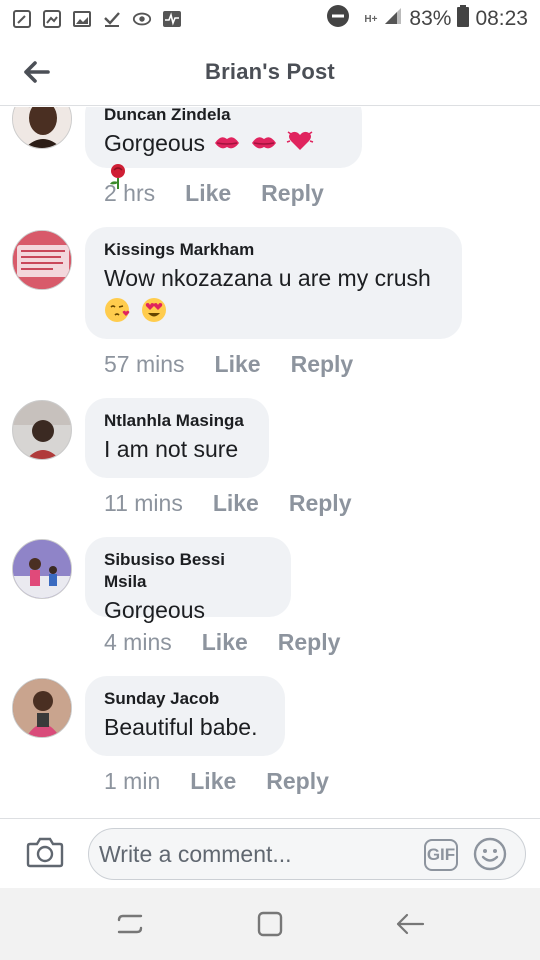 This screenshot has width=540, height=960. What do you see at coordinates (270, 19) in the screenshot?
I see `status-bar: H+ 83% 08:23` at bounding box center [270, 19].